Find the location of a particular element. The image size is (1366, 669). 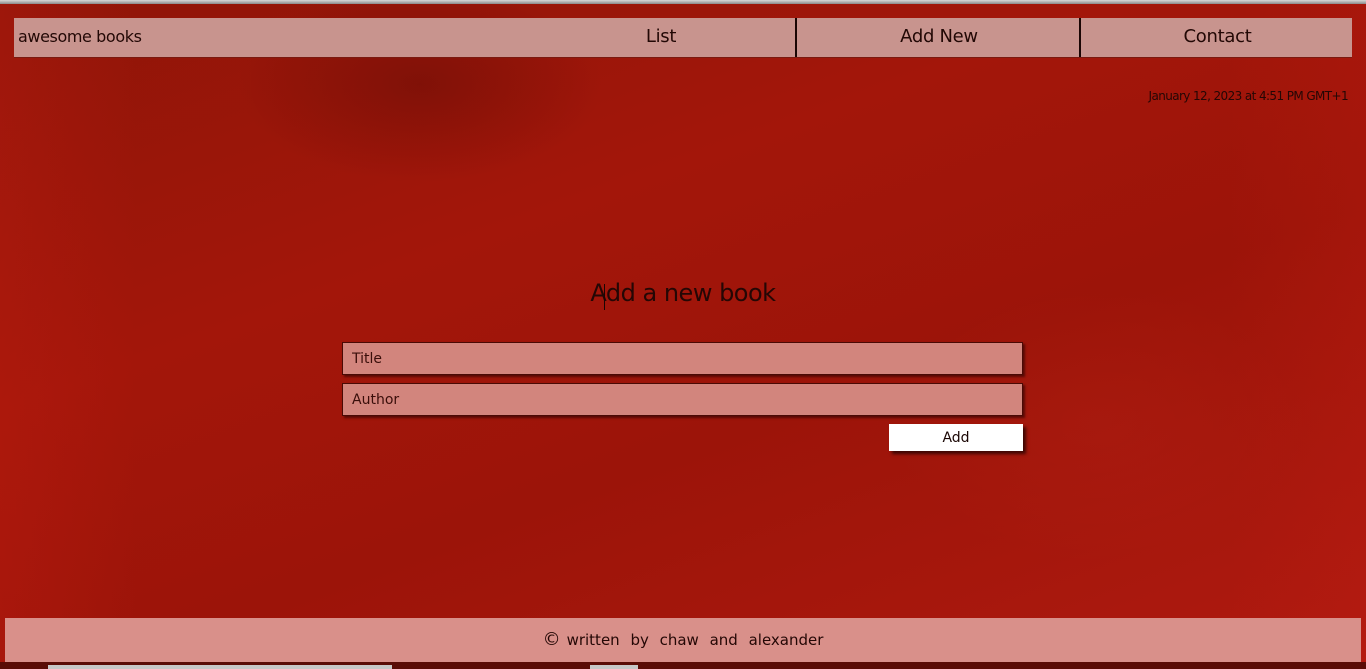

navbar: awesome books List Add New Contact is located at coordinates (683, 38).